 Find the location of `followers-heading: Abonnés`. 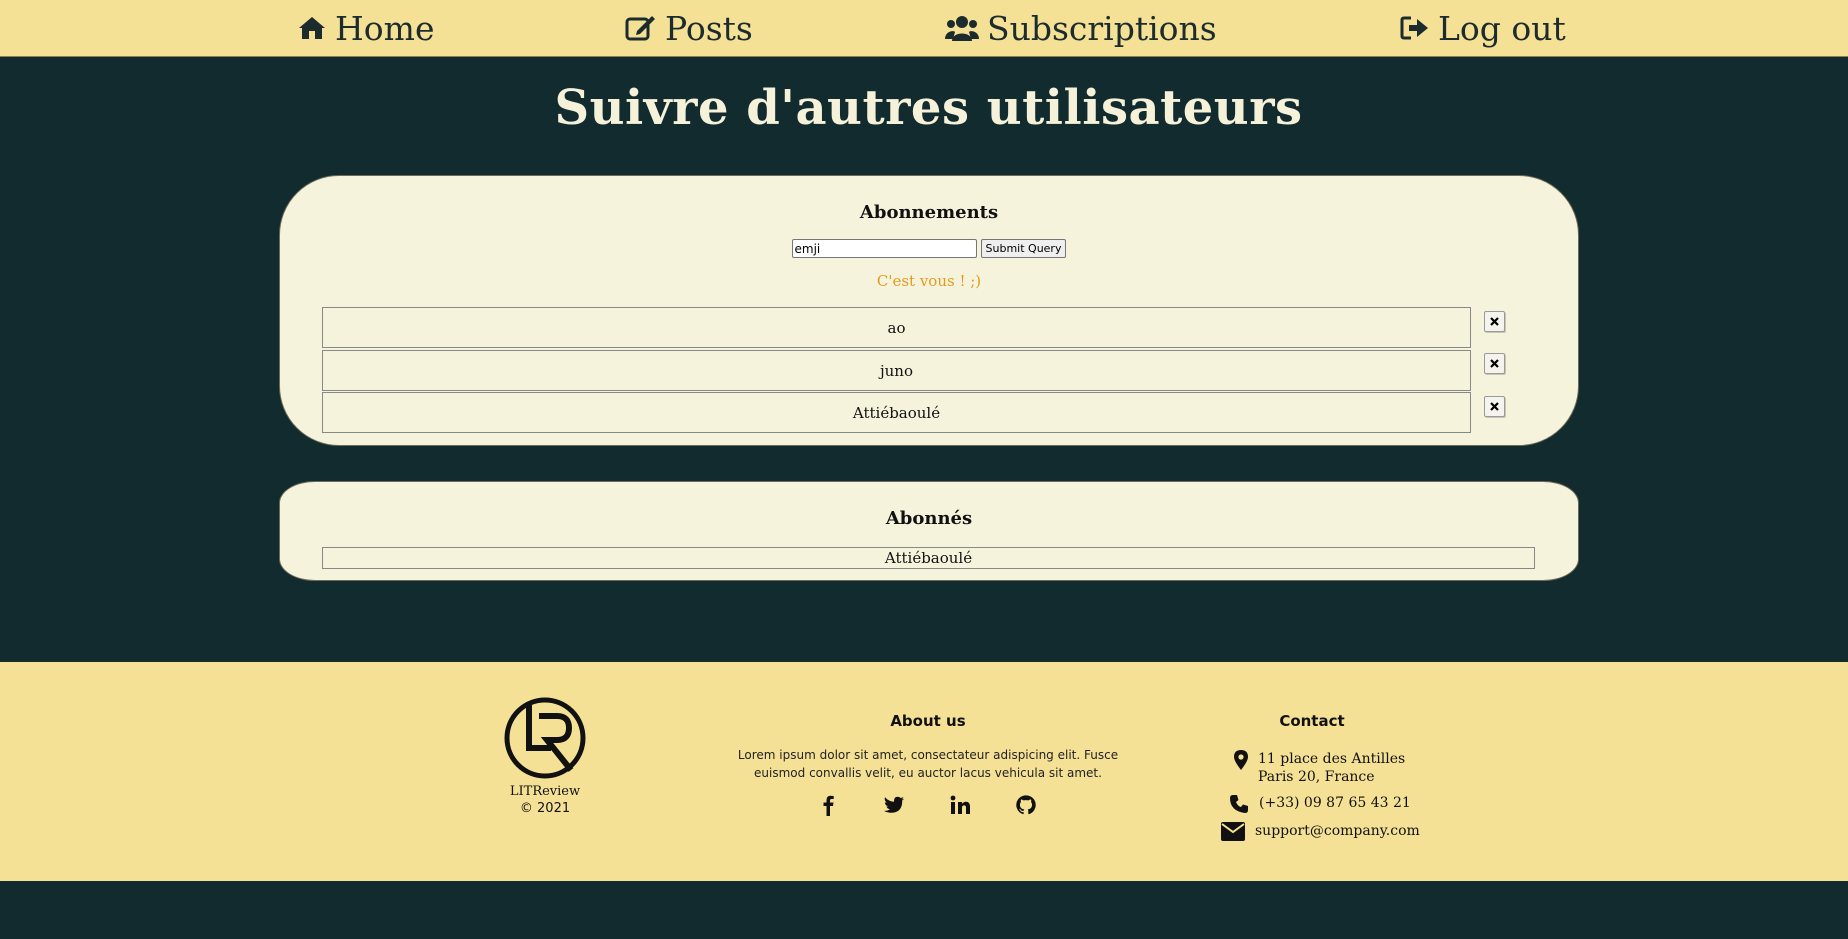

followers-heading: Abonnés is located at coordinates (929, 518).